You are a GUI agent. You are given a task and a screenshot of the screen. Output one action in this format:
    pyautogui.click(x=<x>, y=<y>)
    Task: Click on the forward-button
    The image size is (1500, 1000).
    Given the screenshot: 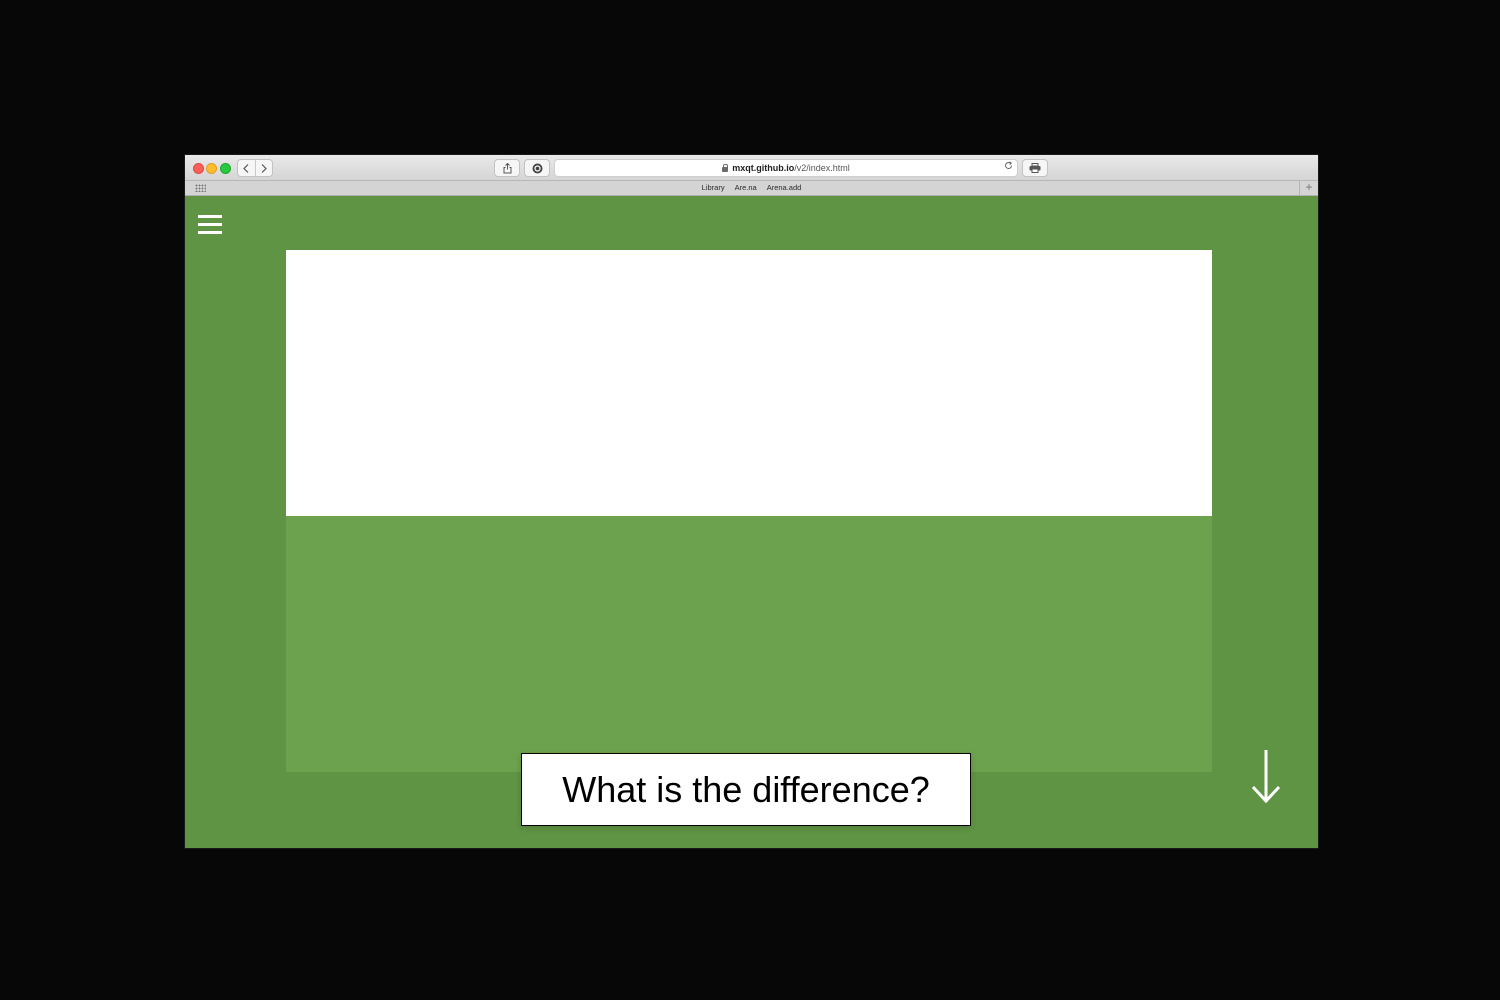 What is the action you would take?
    pyautogui.click(x=263, y=168)
    